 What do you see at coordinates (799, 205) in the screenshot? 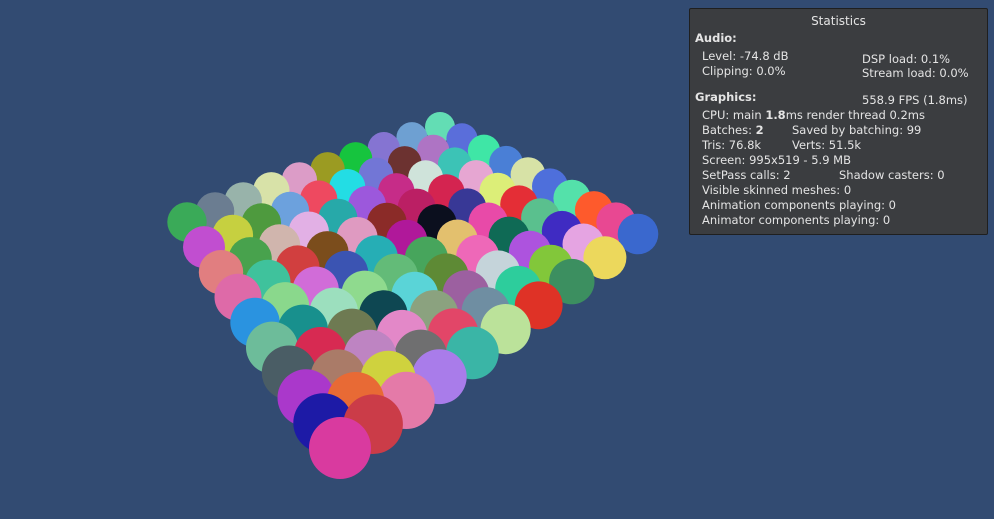
I see `graphics-animation-components: Animation components playing: 0` at bounding box center [799, 205].